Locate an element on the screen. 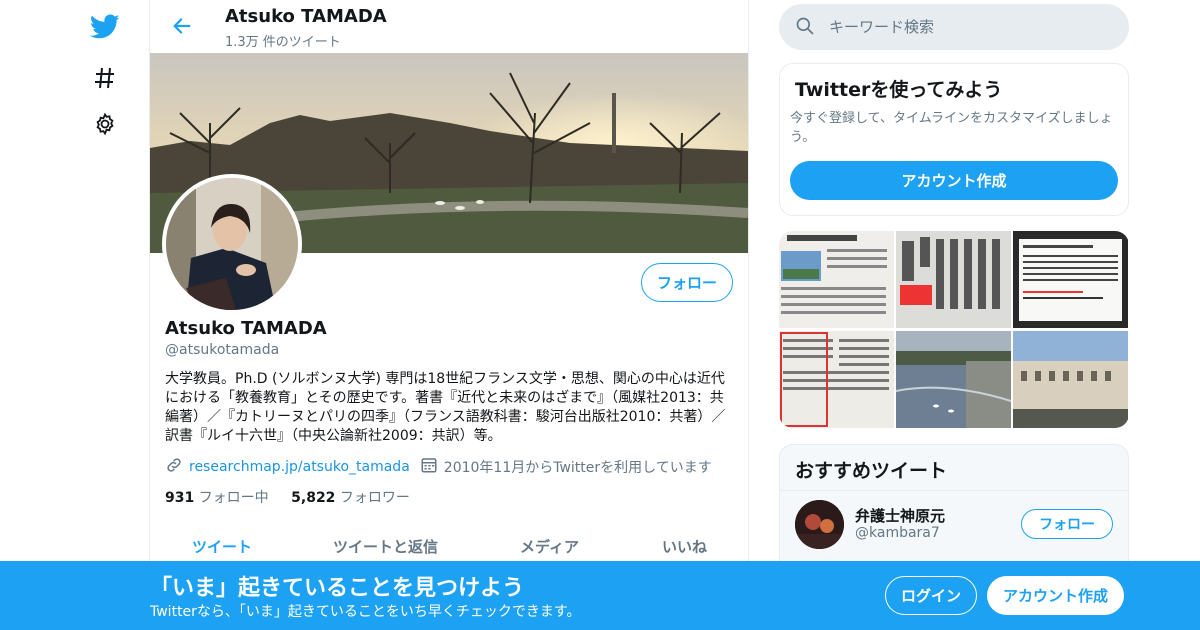 The height and width of the screenshot is (630, 1200). profile-stats: 931 フォロー中 5,822 フォロワー is located at coordinates (287, 497).